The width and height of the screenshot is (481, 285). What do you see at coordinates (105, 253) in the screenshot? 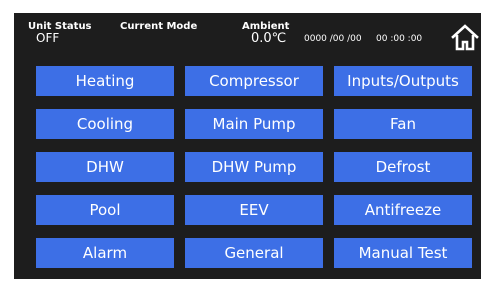
I see `alarm-button: Alarm` at bounding box center [105, 253].